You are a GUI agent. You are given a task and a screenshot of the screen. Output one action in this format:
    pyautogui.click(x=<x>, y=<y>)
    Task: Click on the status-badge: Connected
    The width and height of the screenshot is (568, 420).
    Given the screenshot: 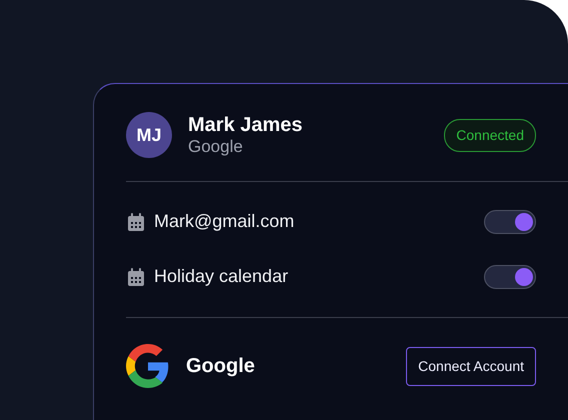 What is the action you would take?
    pyautogui.click(x=490, y=135)
    